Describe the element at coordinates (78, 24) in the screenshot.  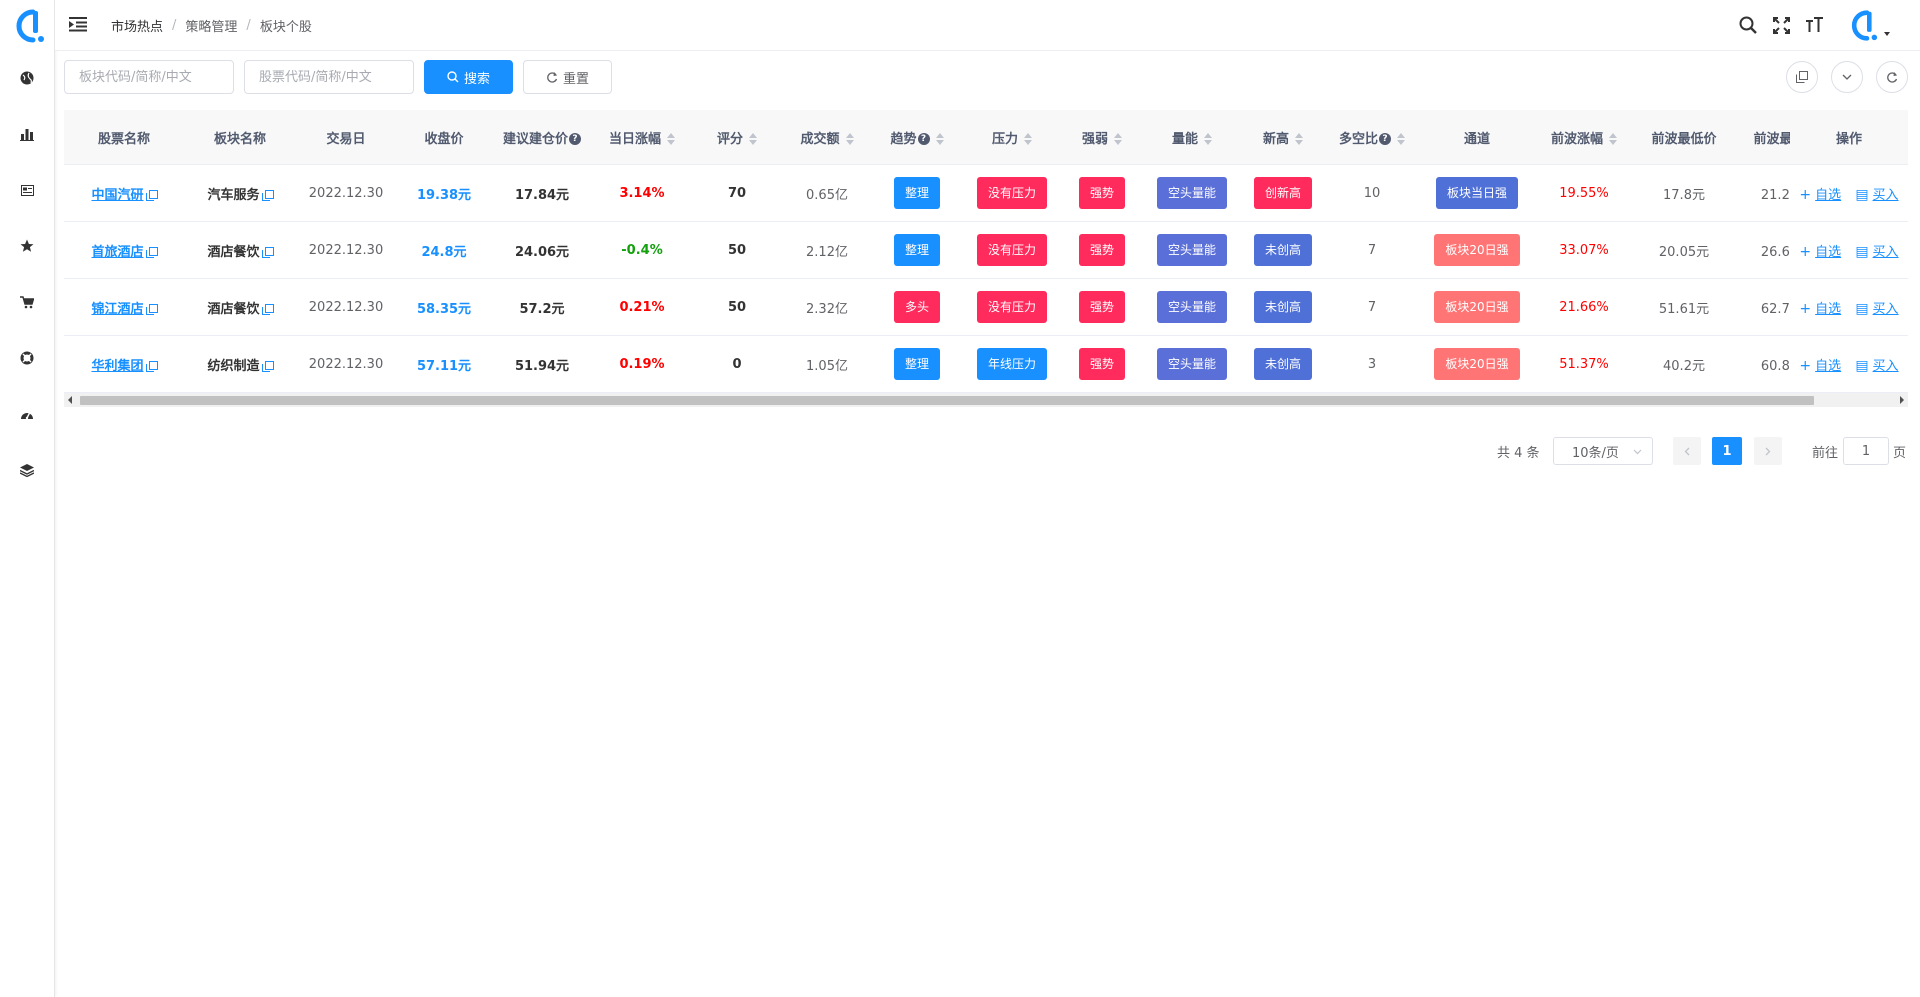
I see `menu-fold-icon` at that location.